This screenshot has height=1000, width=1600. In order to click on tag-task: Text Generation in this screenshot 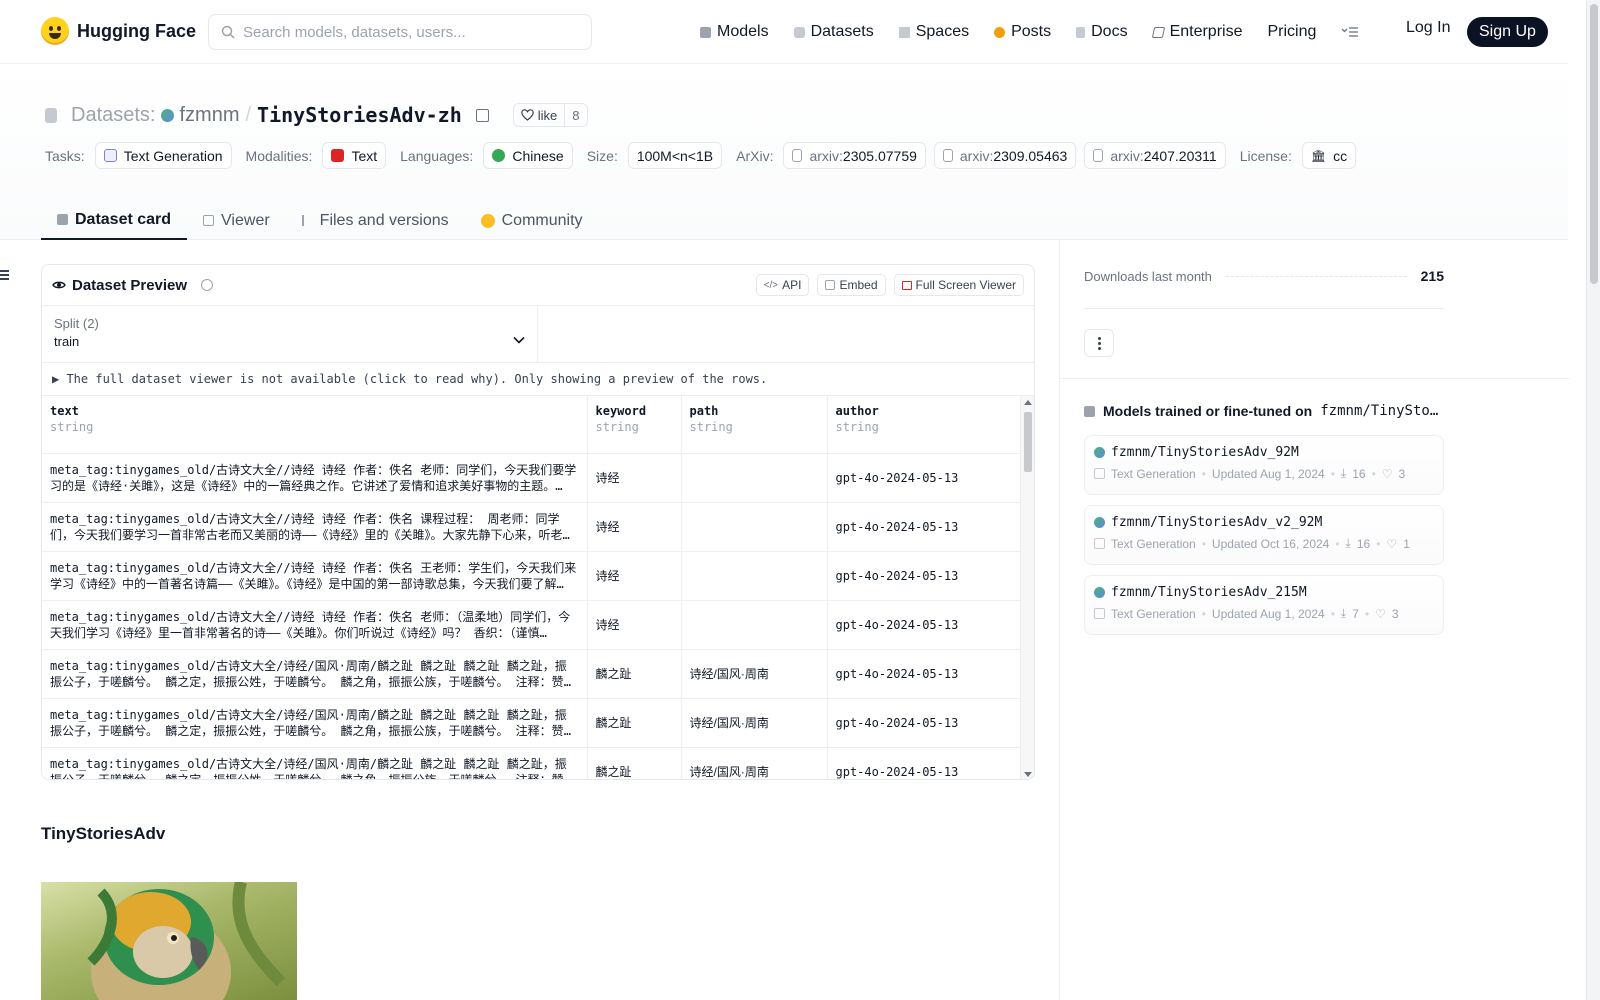, I will do `click(163, 155)`.